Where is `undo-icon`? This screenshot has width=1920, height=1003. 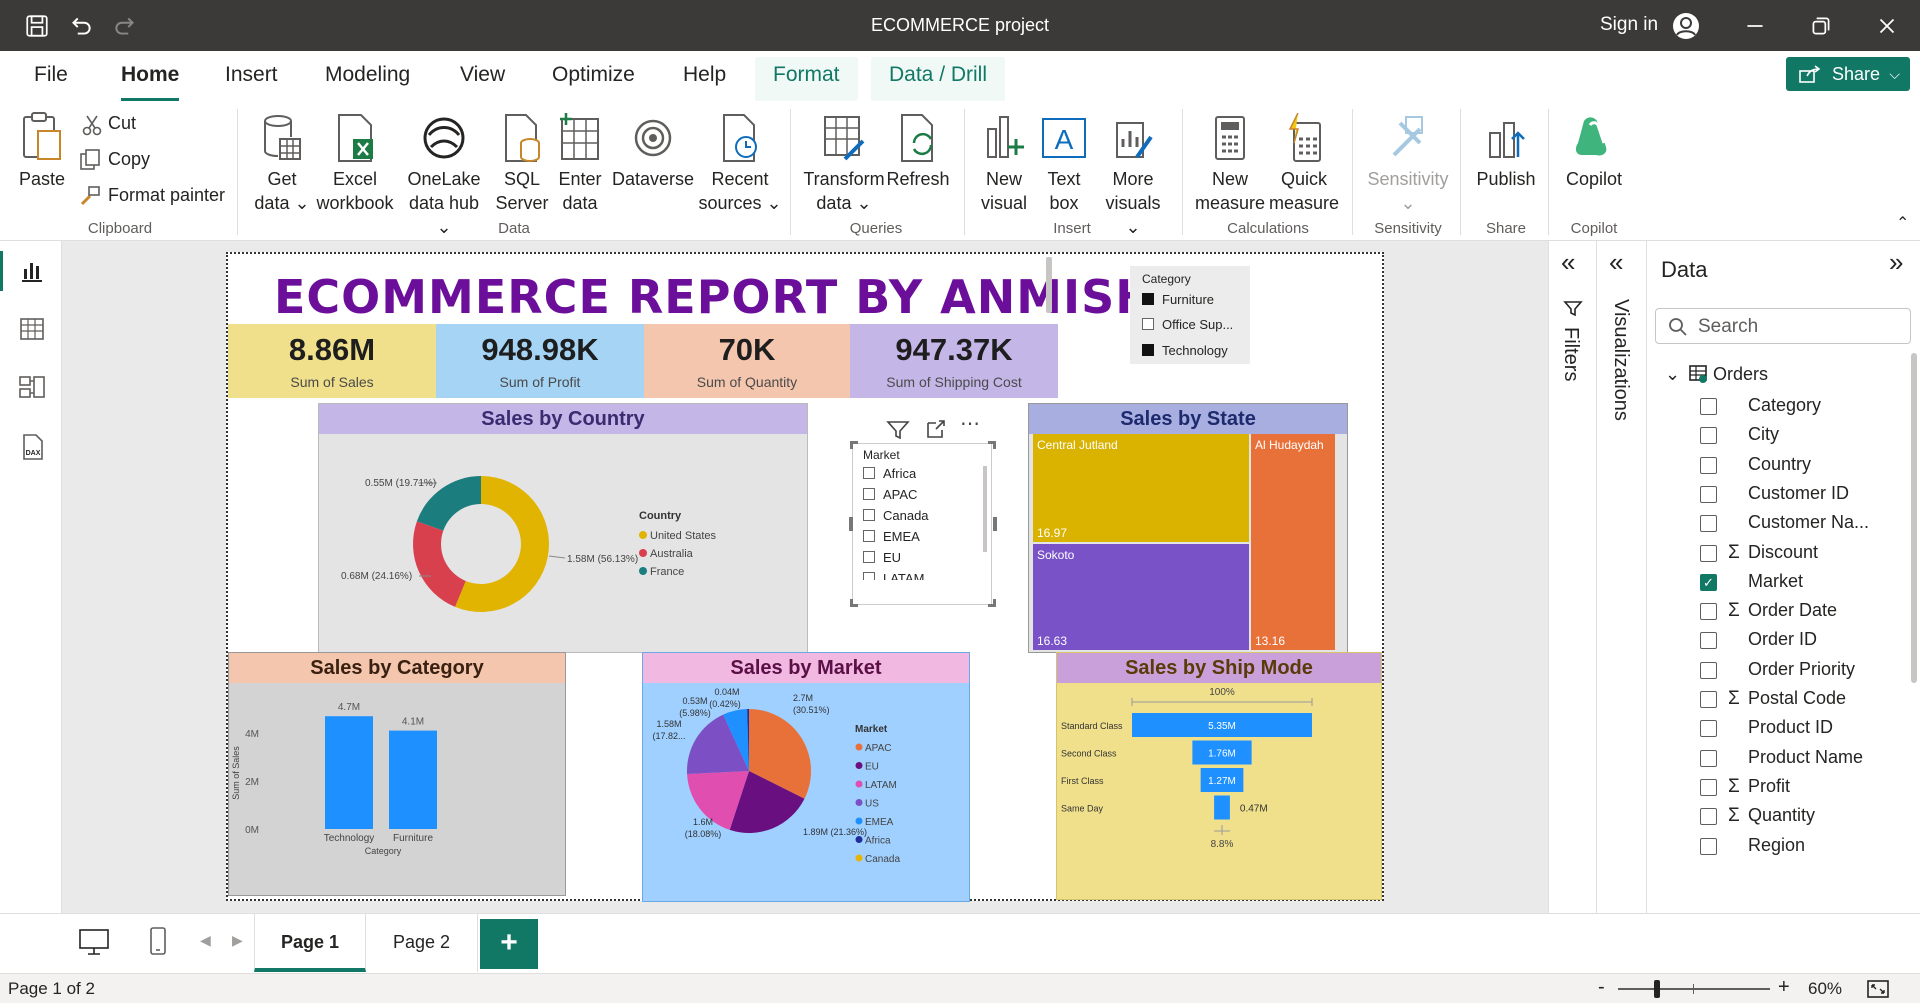
undo-icon is located at coordinates (81, 26).